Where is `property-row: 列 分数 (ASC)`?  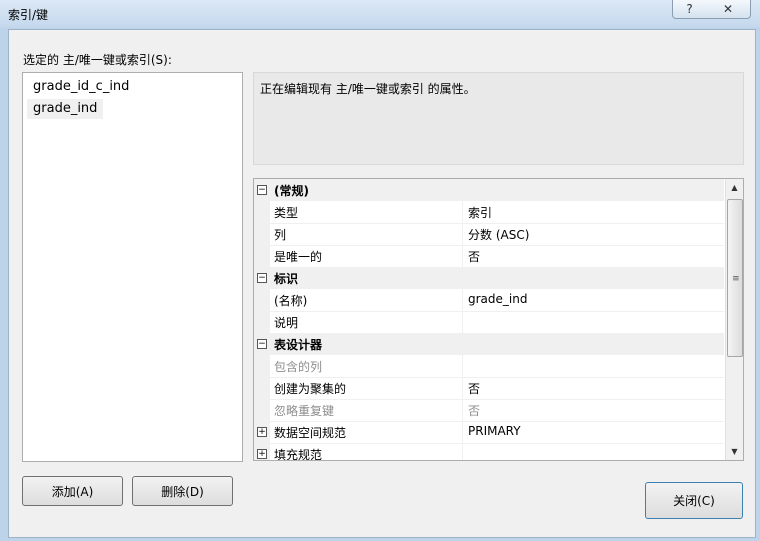 property-row: 列 分数 (ASC) is located at coordinates (489, 234).